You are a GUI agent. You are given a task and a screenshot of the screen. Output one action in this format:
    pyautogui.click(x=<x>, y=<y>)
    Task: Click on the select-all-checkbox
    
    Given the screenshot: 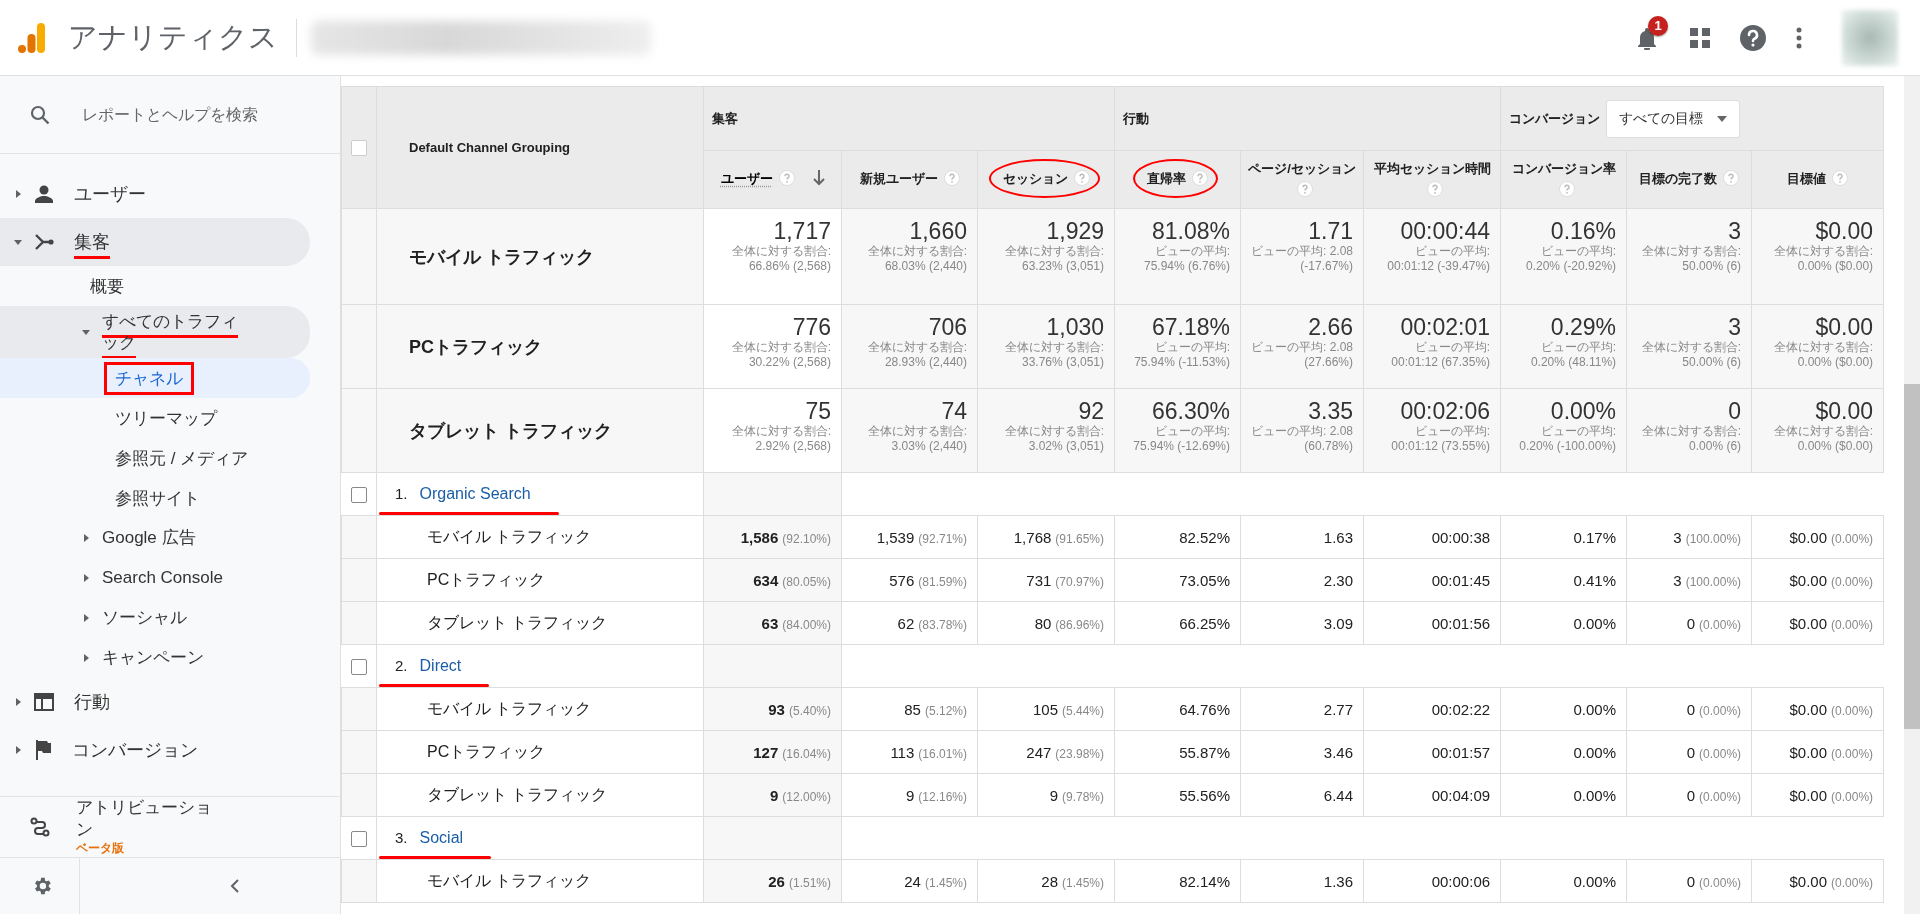 What is the action you would take?
    pyautogui.click(x=359, y=147)
    